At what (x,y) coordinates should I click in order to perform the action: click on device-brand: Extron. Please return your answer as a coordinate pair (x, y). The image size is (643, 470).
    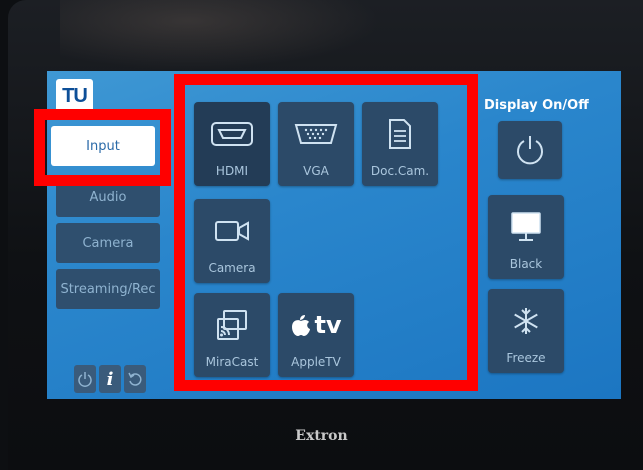
    Looking at the image, I should click on (321, 436).